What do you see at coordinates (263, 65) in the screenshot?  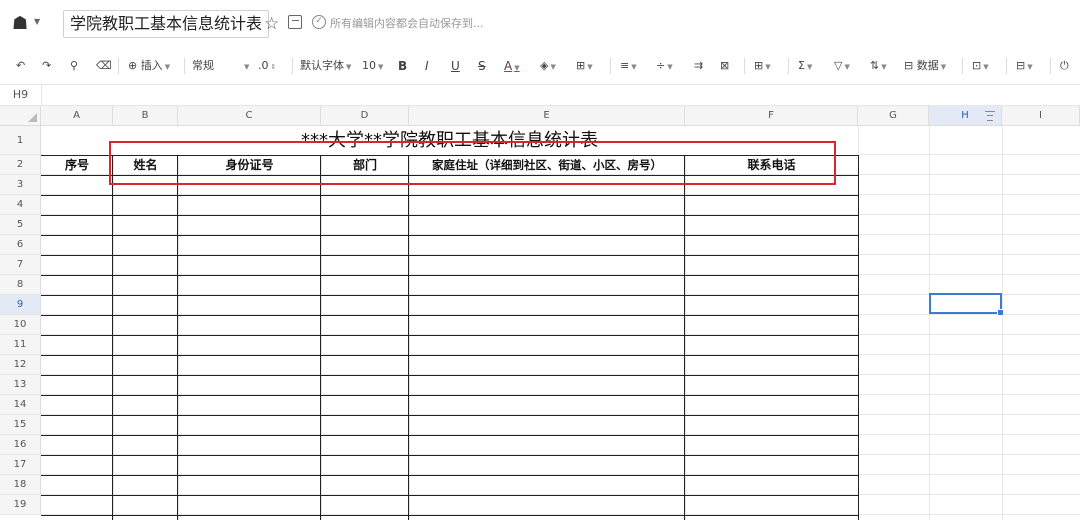 I see `decimal-label: .0` at bounding box center [263, 65].